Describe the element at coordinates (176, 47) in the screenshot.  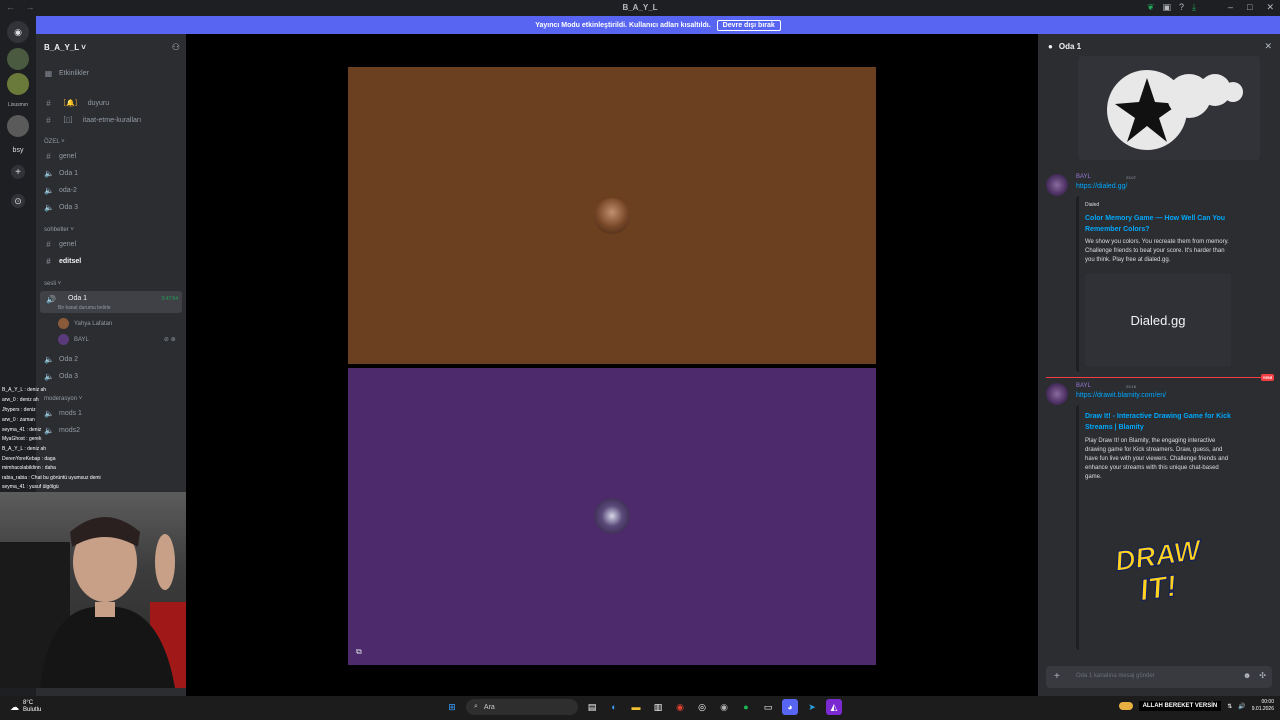
I see `add-member-icon: ⚇` at that location.